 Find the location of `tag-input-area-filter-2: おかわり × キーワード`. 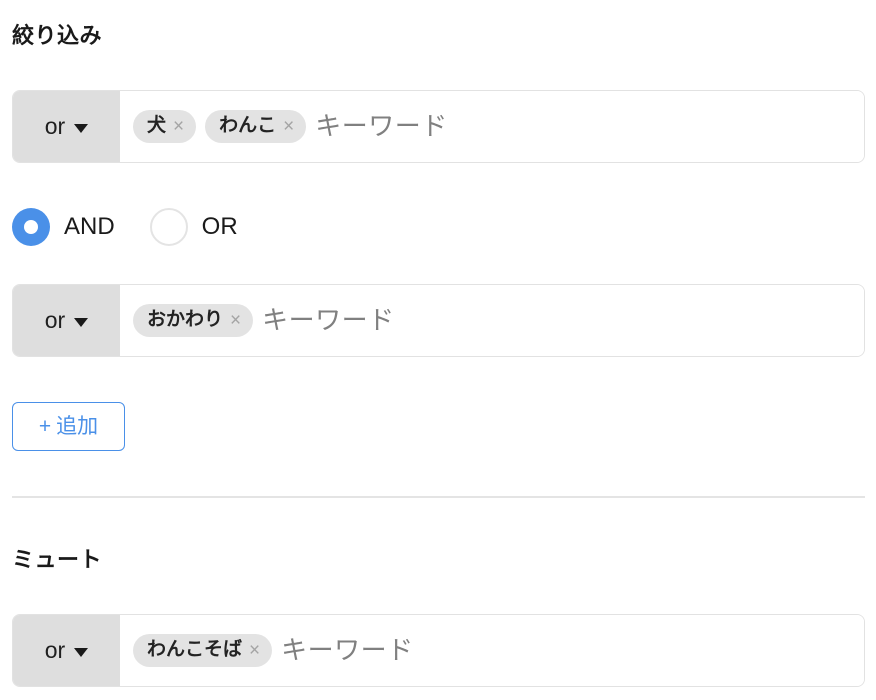

tag-input-area-filter-2: おかわり × キーワード is located at coordinates (492, 320).